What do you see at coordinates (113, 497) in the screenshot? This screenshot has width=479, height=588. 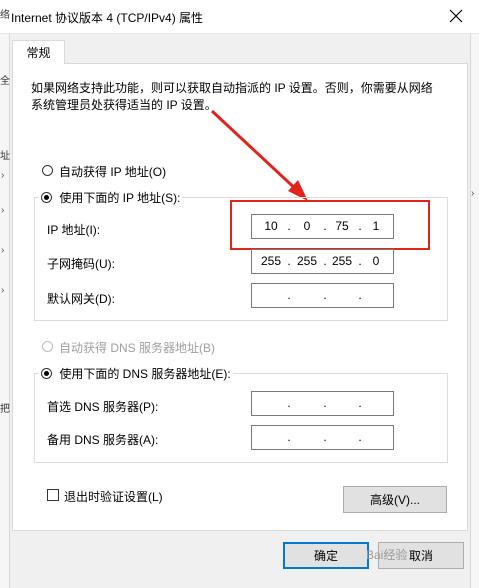 I see `validate-on-exit-label: 退出时验证设置(L)` at bounding box center [113, 497].